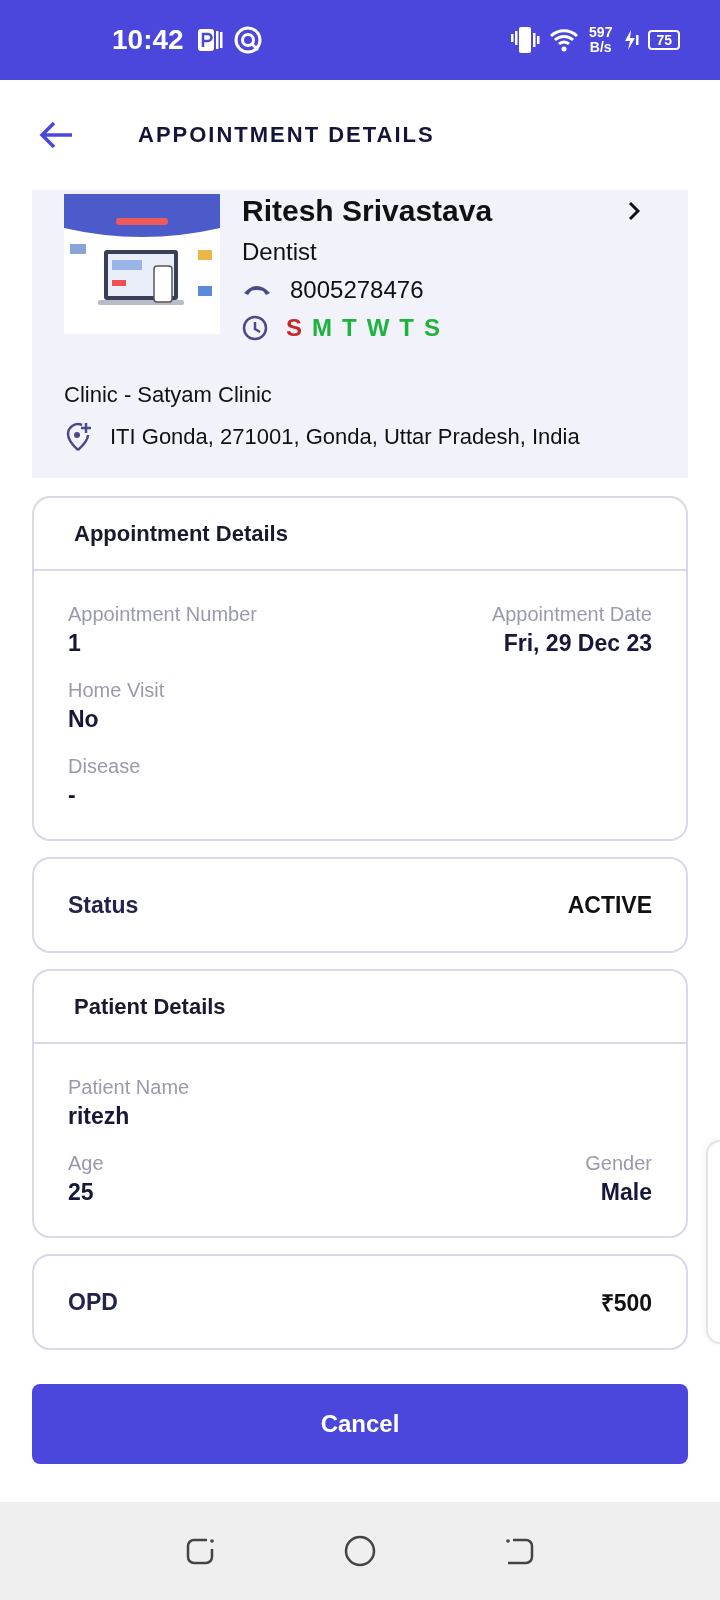 Image resolution: width=720 pixels, height=1600 pixels. Describe the element at coordinates (609, 905) in the screenshot. I see `row-value: ACTIVE` at that location.